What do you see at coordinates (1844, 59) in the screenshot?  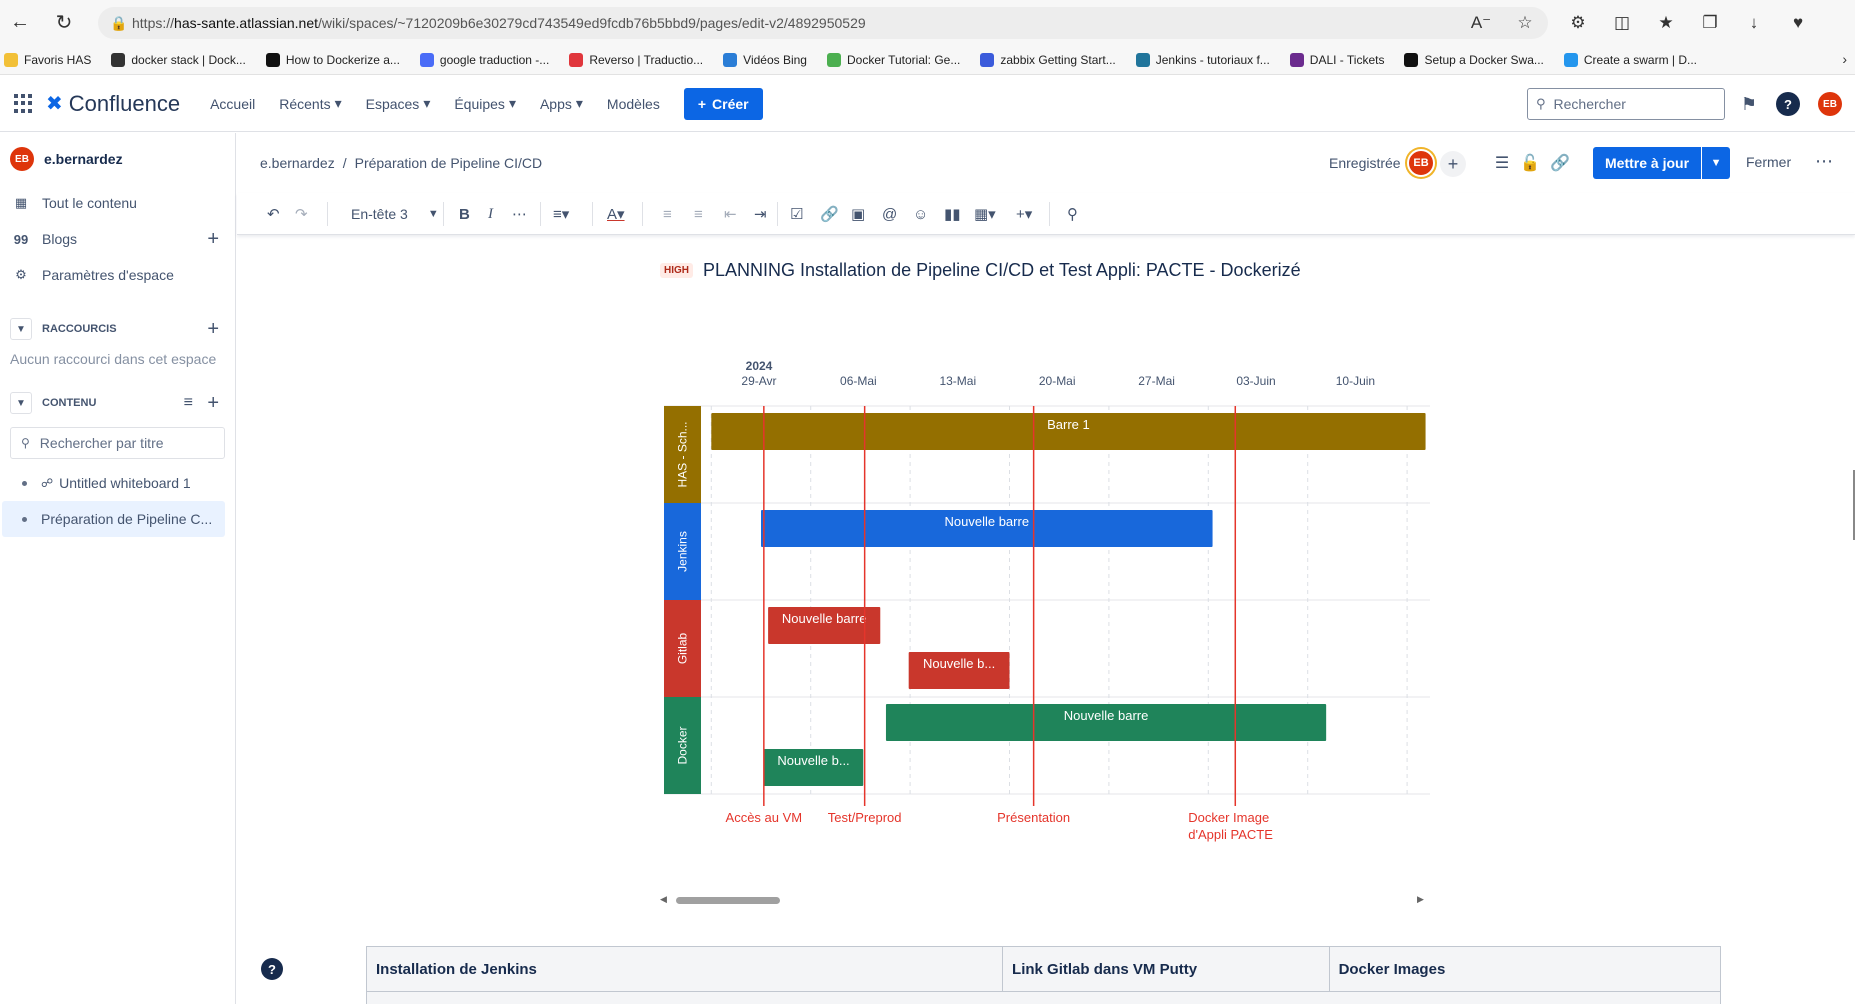 I see `more-bookmarks-icon: ›` at bounding box center [1844, 59].